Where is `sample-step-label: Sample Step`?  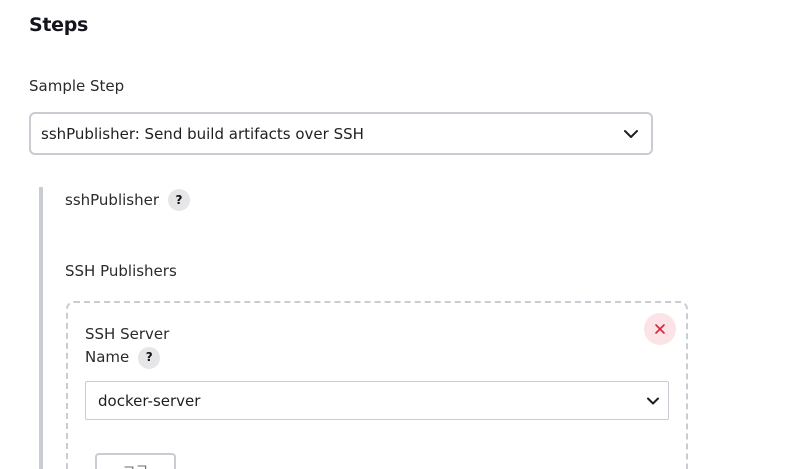 sample-step-label: Sample Step is located at coordinates (77, 86).